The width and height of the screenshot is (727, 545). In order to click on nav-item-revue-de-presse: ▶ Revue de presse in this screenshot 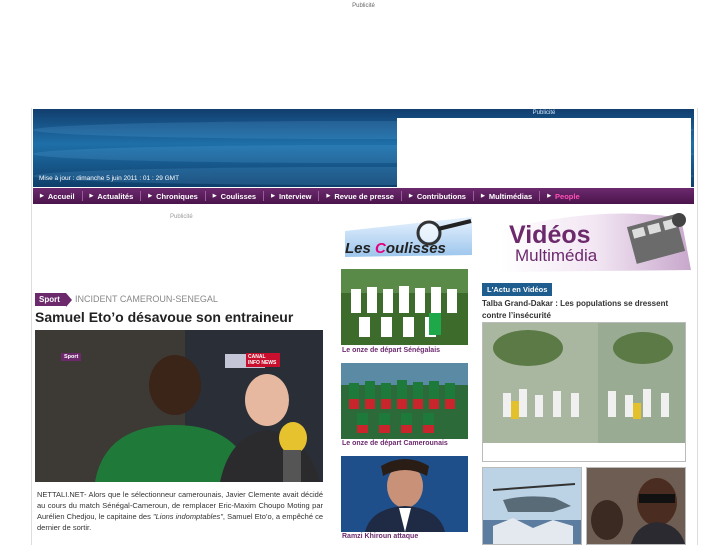, I will do `click(359, 196)`.